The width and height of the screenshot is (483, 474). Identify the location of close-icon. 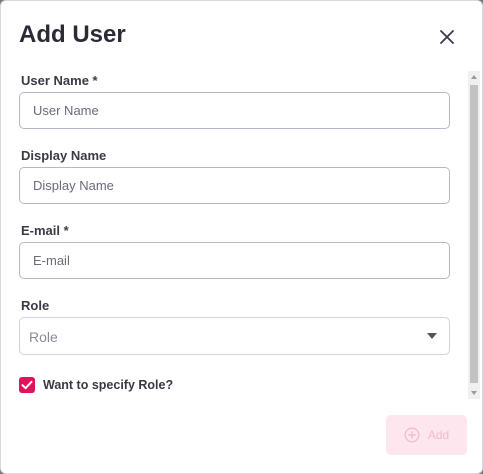
(447, 37).